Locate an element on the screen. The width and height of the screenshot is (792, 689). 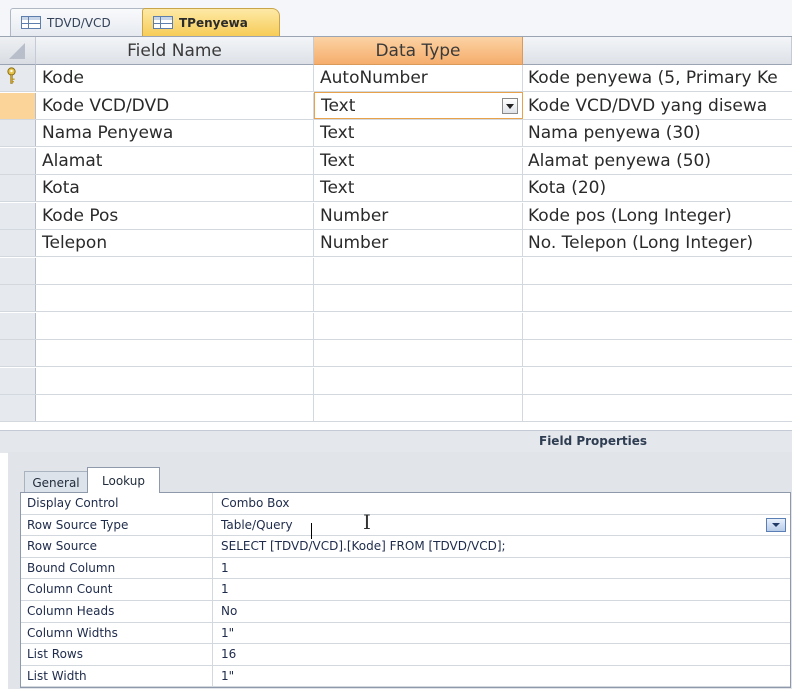
property-row: Column Widths 1" is located at coordinates (405, 633).